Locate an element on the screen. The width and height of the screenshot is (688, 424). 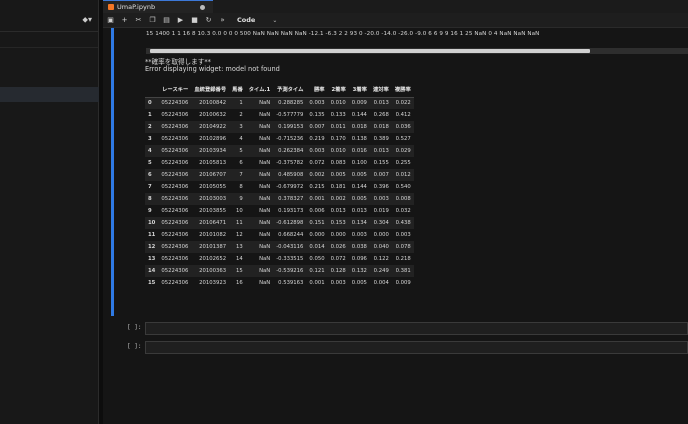
restart-icon: ↻ is located at coordinates (208, 20).